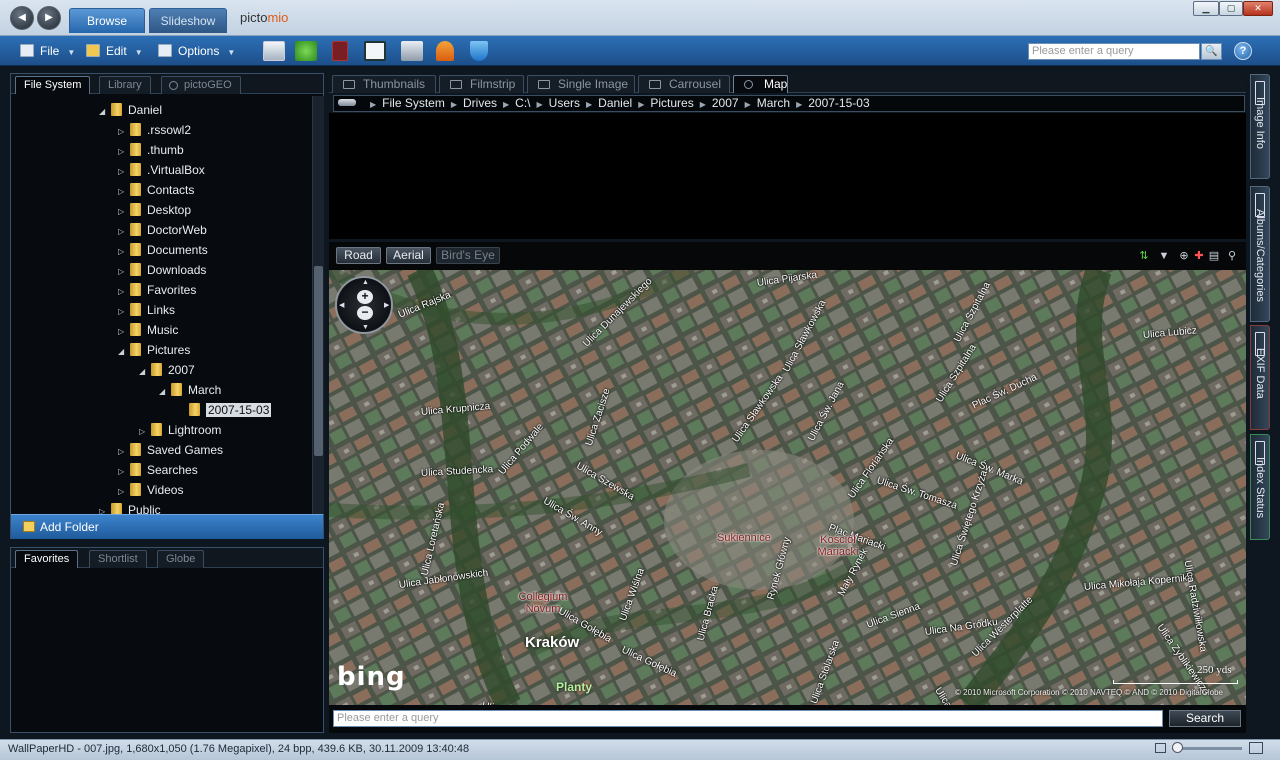 Image resolution: width=1280 pixels, height=760 pixels. I want to click on tree-item: ◢ March, so click(190, 390).